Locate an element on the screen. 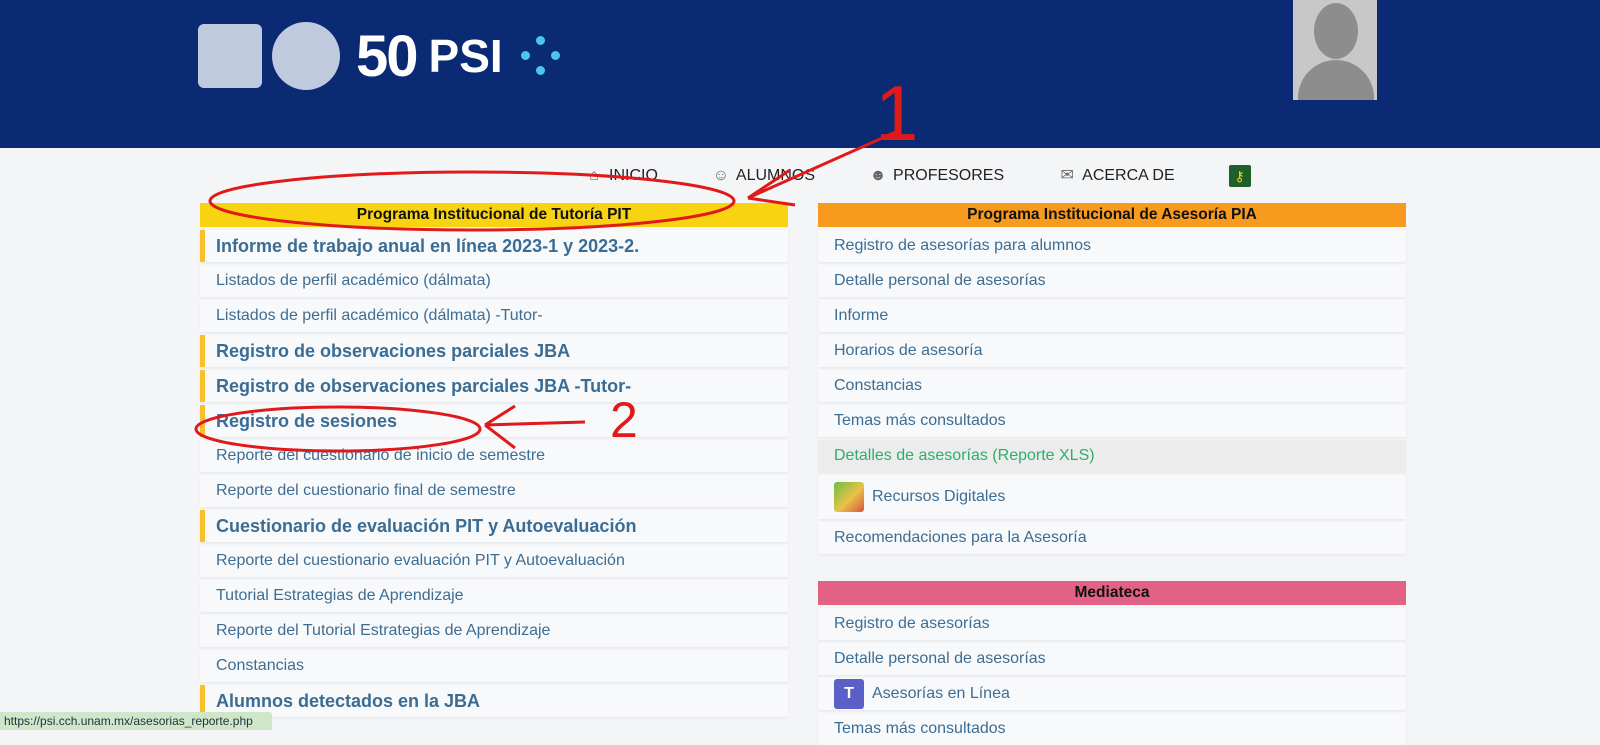  pia-item-informe: Informe is located at coordinates (1112, 316).